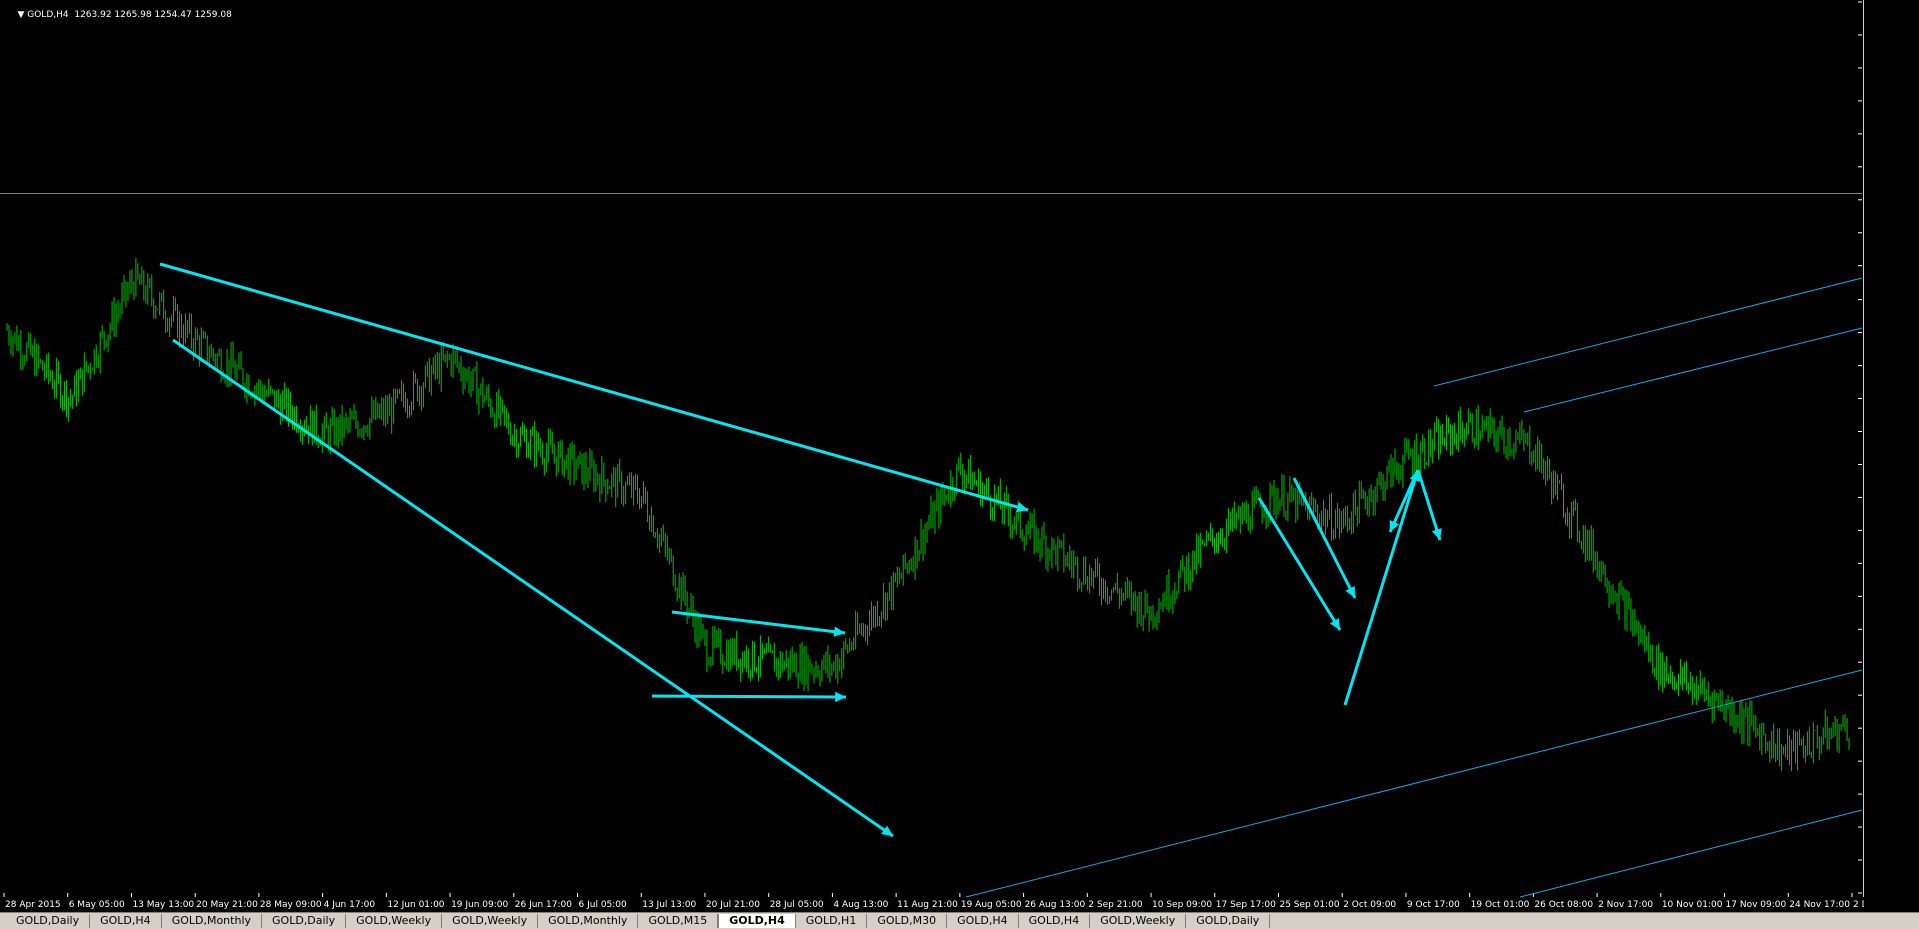 This screenshot has height=929, width=1919. Describe the element at coordinates (543, 905) in the screenshot. I see `time-label: 26 Jun 17:00` at that location.